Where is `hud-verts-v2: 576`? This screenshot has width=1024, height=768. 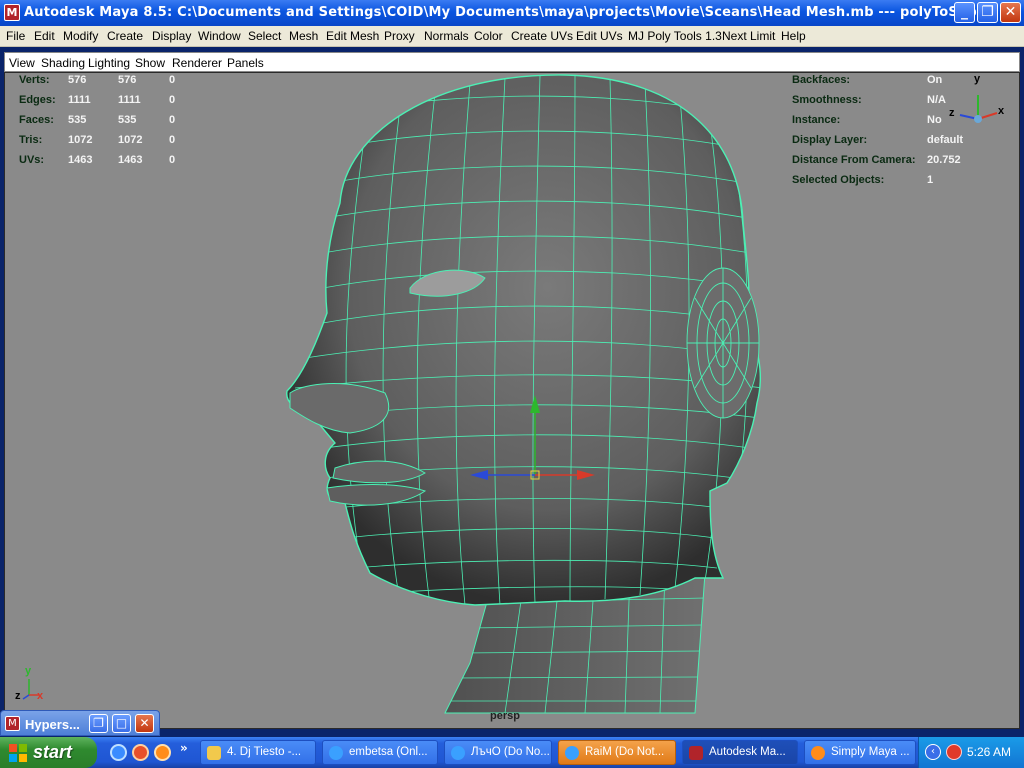
hud-verts-v2: 576 is located at coordinates (127, 80).